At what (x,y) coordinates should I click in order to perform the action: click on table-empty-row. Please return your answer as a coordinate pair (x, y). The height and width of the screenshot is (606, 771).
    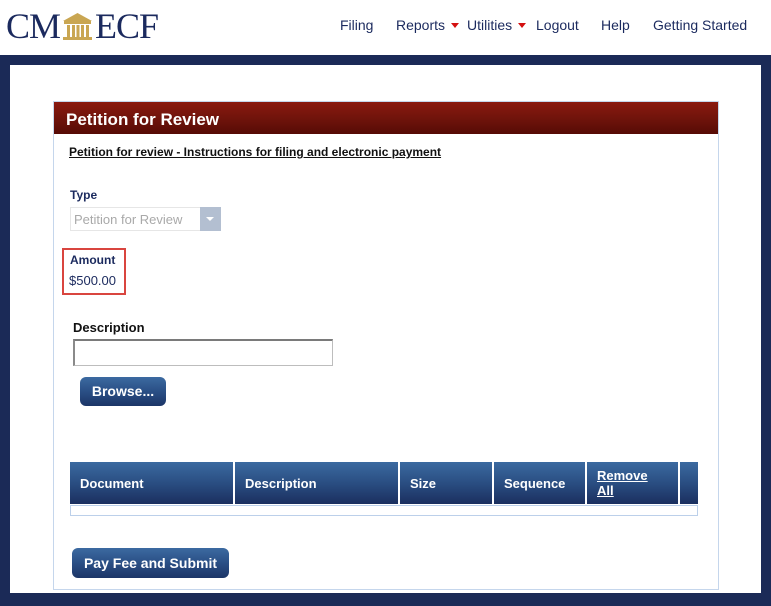
    Looking at the image, I should click on (384, 510).